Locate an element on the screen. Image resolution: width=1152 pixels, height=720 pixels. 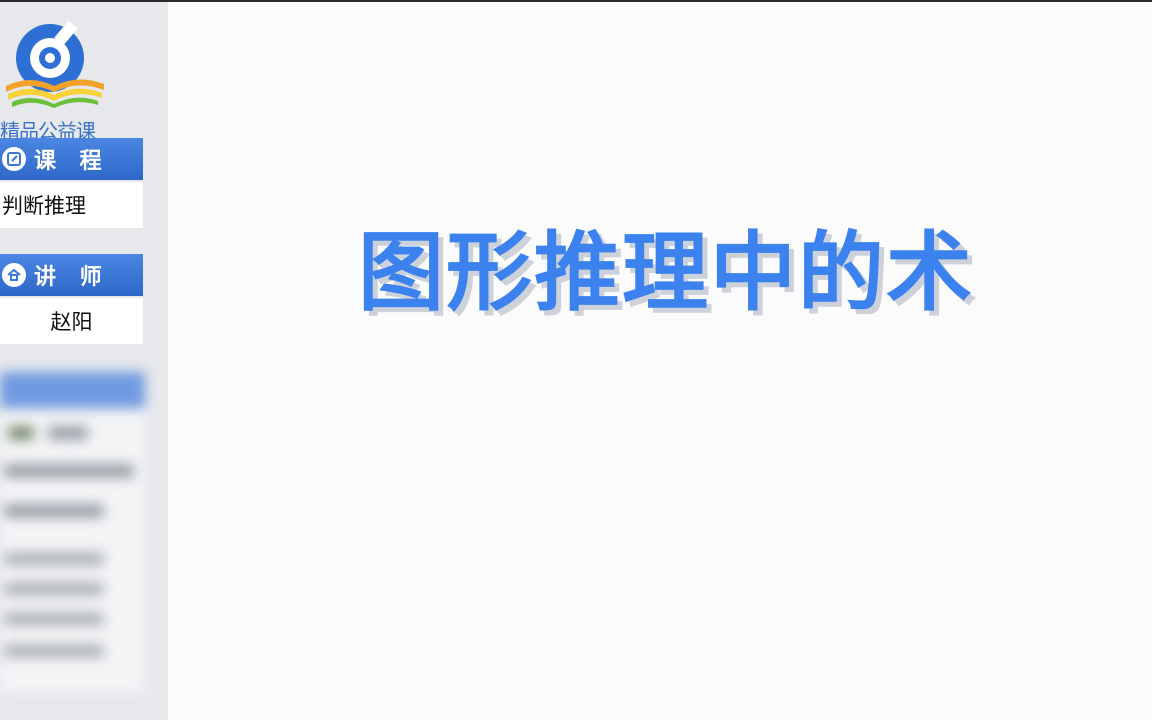
sidebar: 精品公益课 课 程 判断推理 讲 师 赵阳 is located at coordinates (84, 361).